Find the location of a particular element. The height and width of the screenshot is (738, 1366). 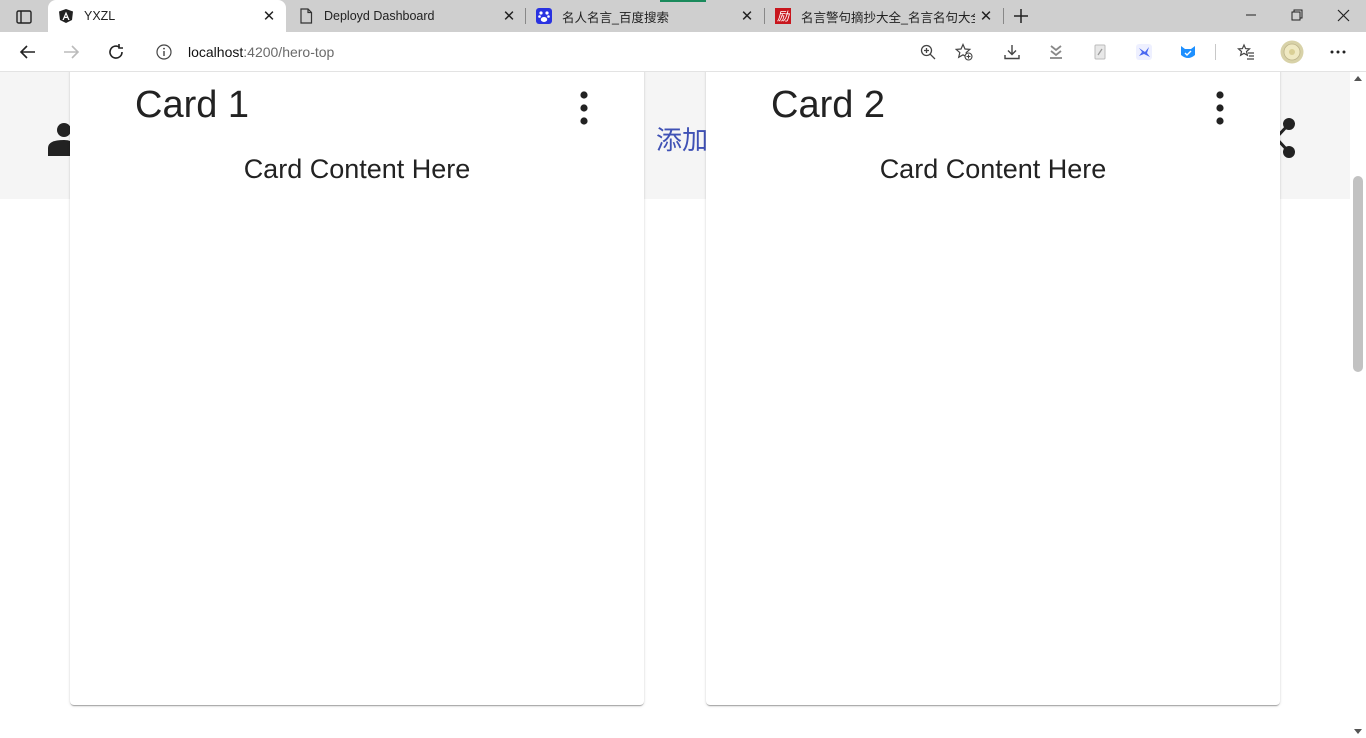

double-chevron-down-icon is located at coordinates (1056, 52).